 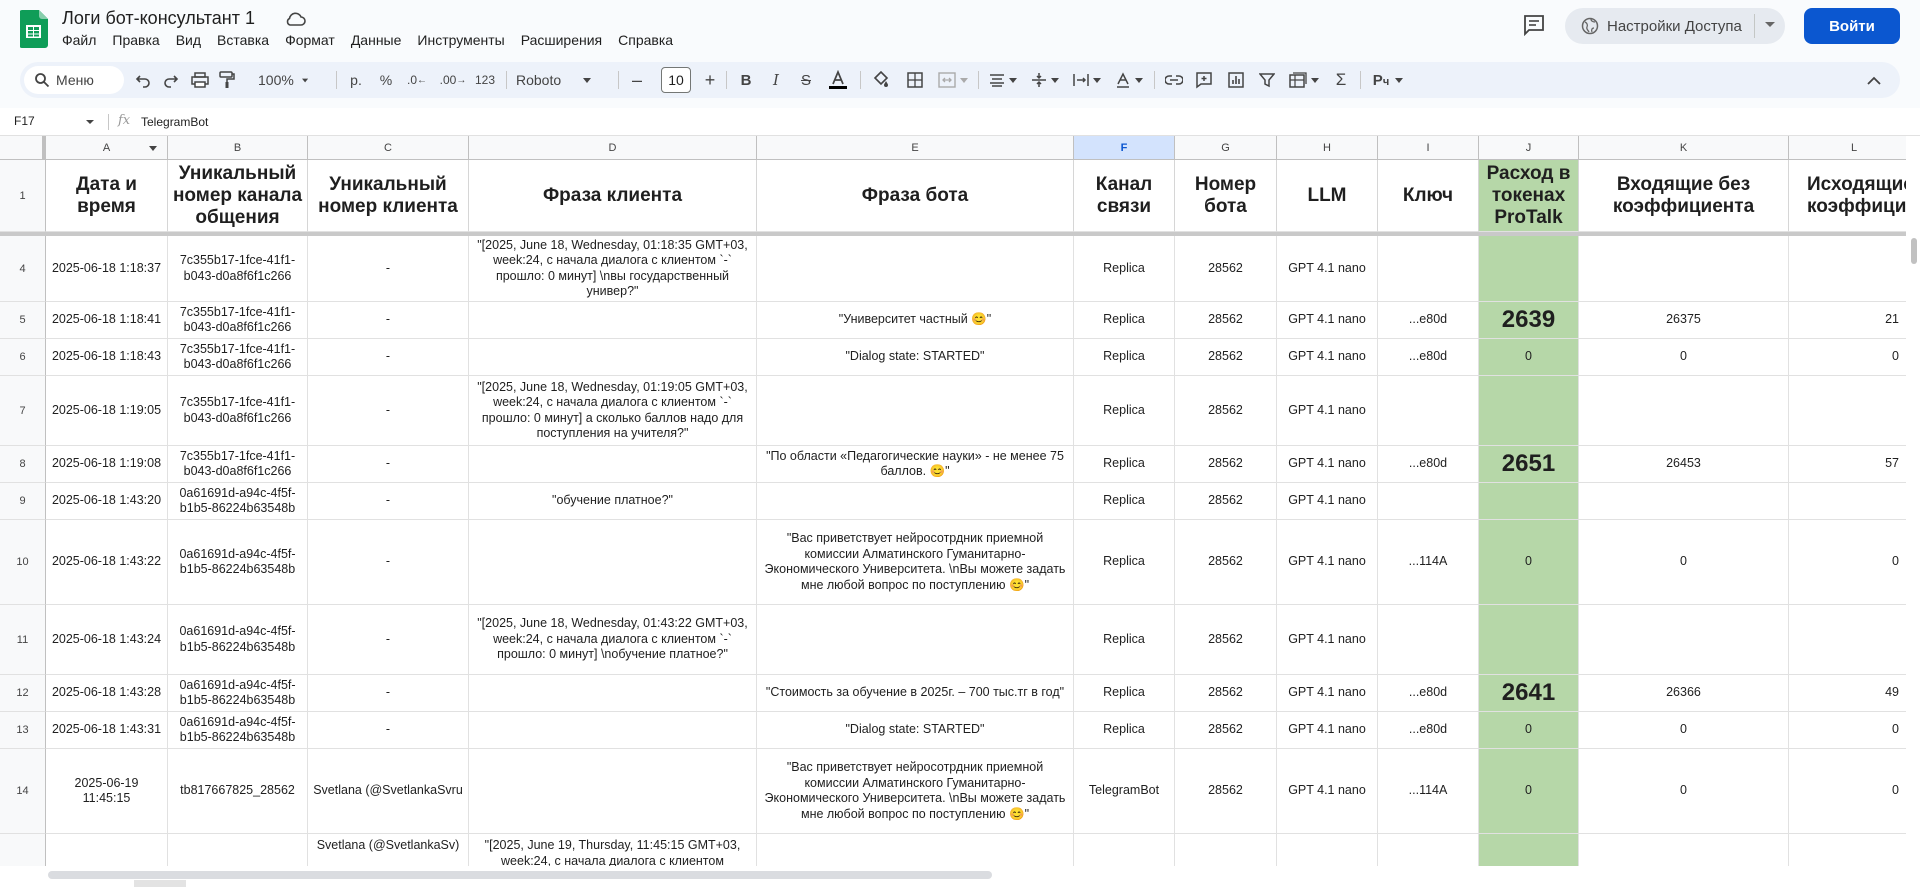 What do you see at coordinates (676, 80) in the screenshot?
I see `font-size-input: 10` at bounding box center [676, 80].